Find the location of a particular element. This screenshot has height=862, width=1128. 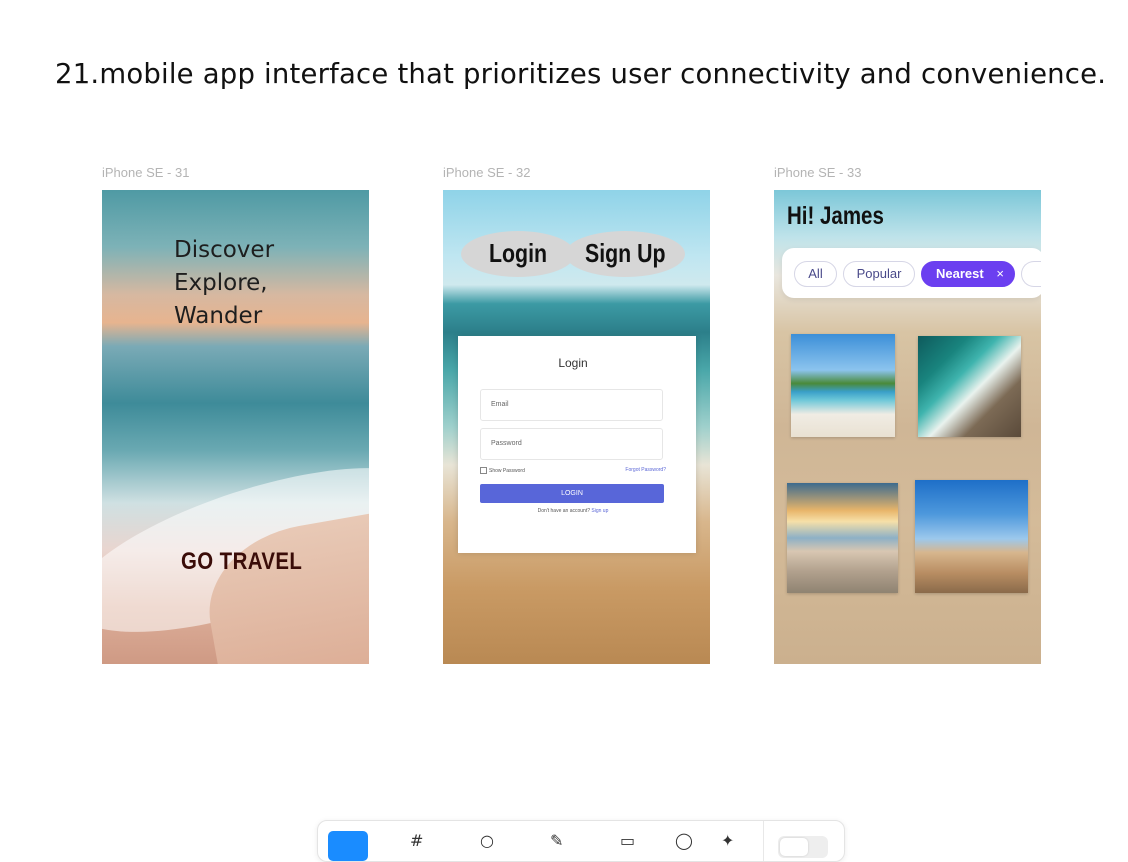

show-password-label: Show Password is located at coordinates (507, 470).